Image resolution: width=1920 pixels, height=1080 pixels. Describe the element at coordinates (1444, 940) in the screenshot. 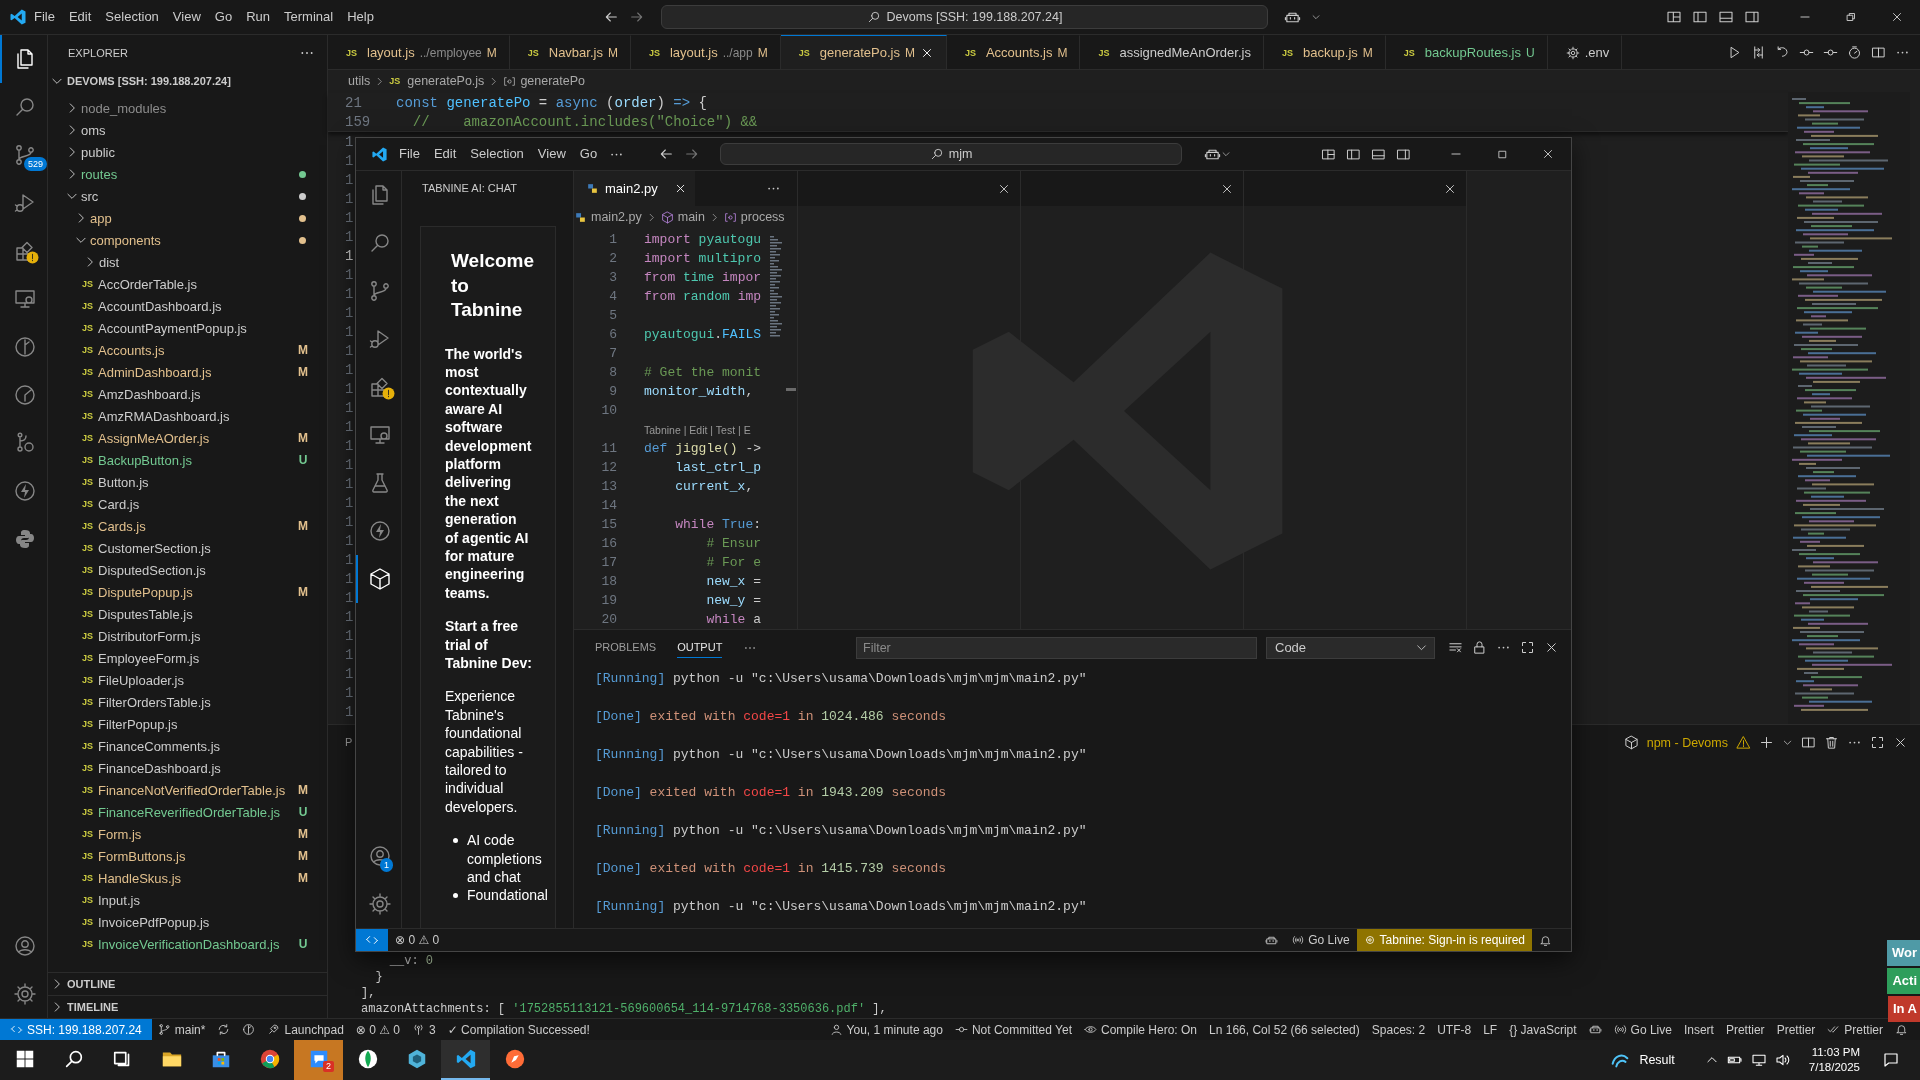

I see `status-item: Tabnine: Sign-in is required` at that location.